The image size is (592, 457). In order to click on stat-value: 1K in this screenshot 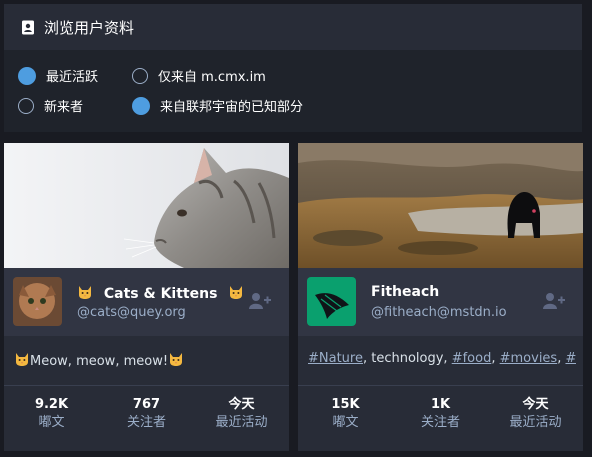, I will do `click(440, 404)`.